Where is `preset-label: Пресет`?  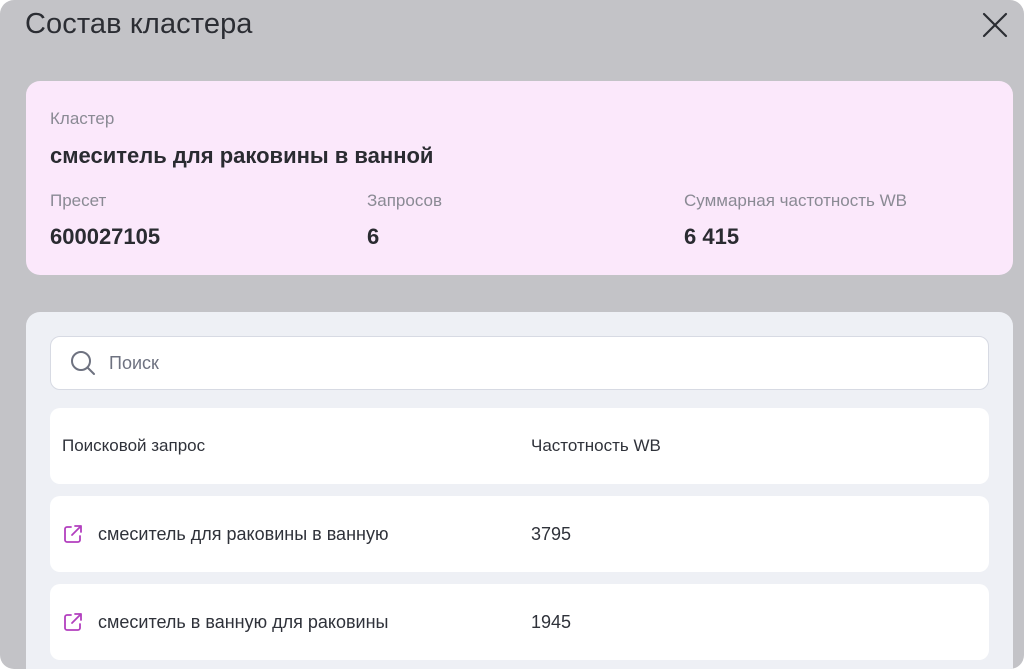
preset-label: Пресет is located at coordinates (78, 200).